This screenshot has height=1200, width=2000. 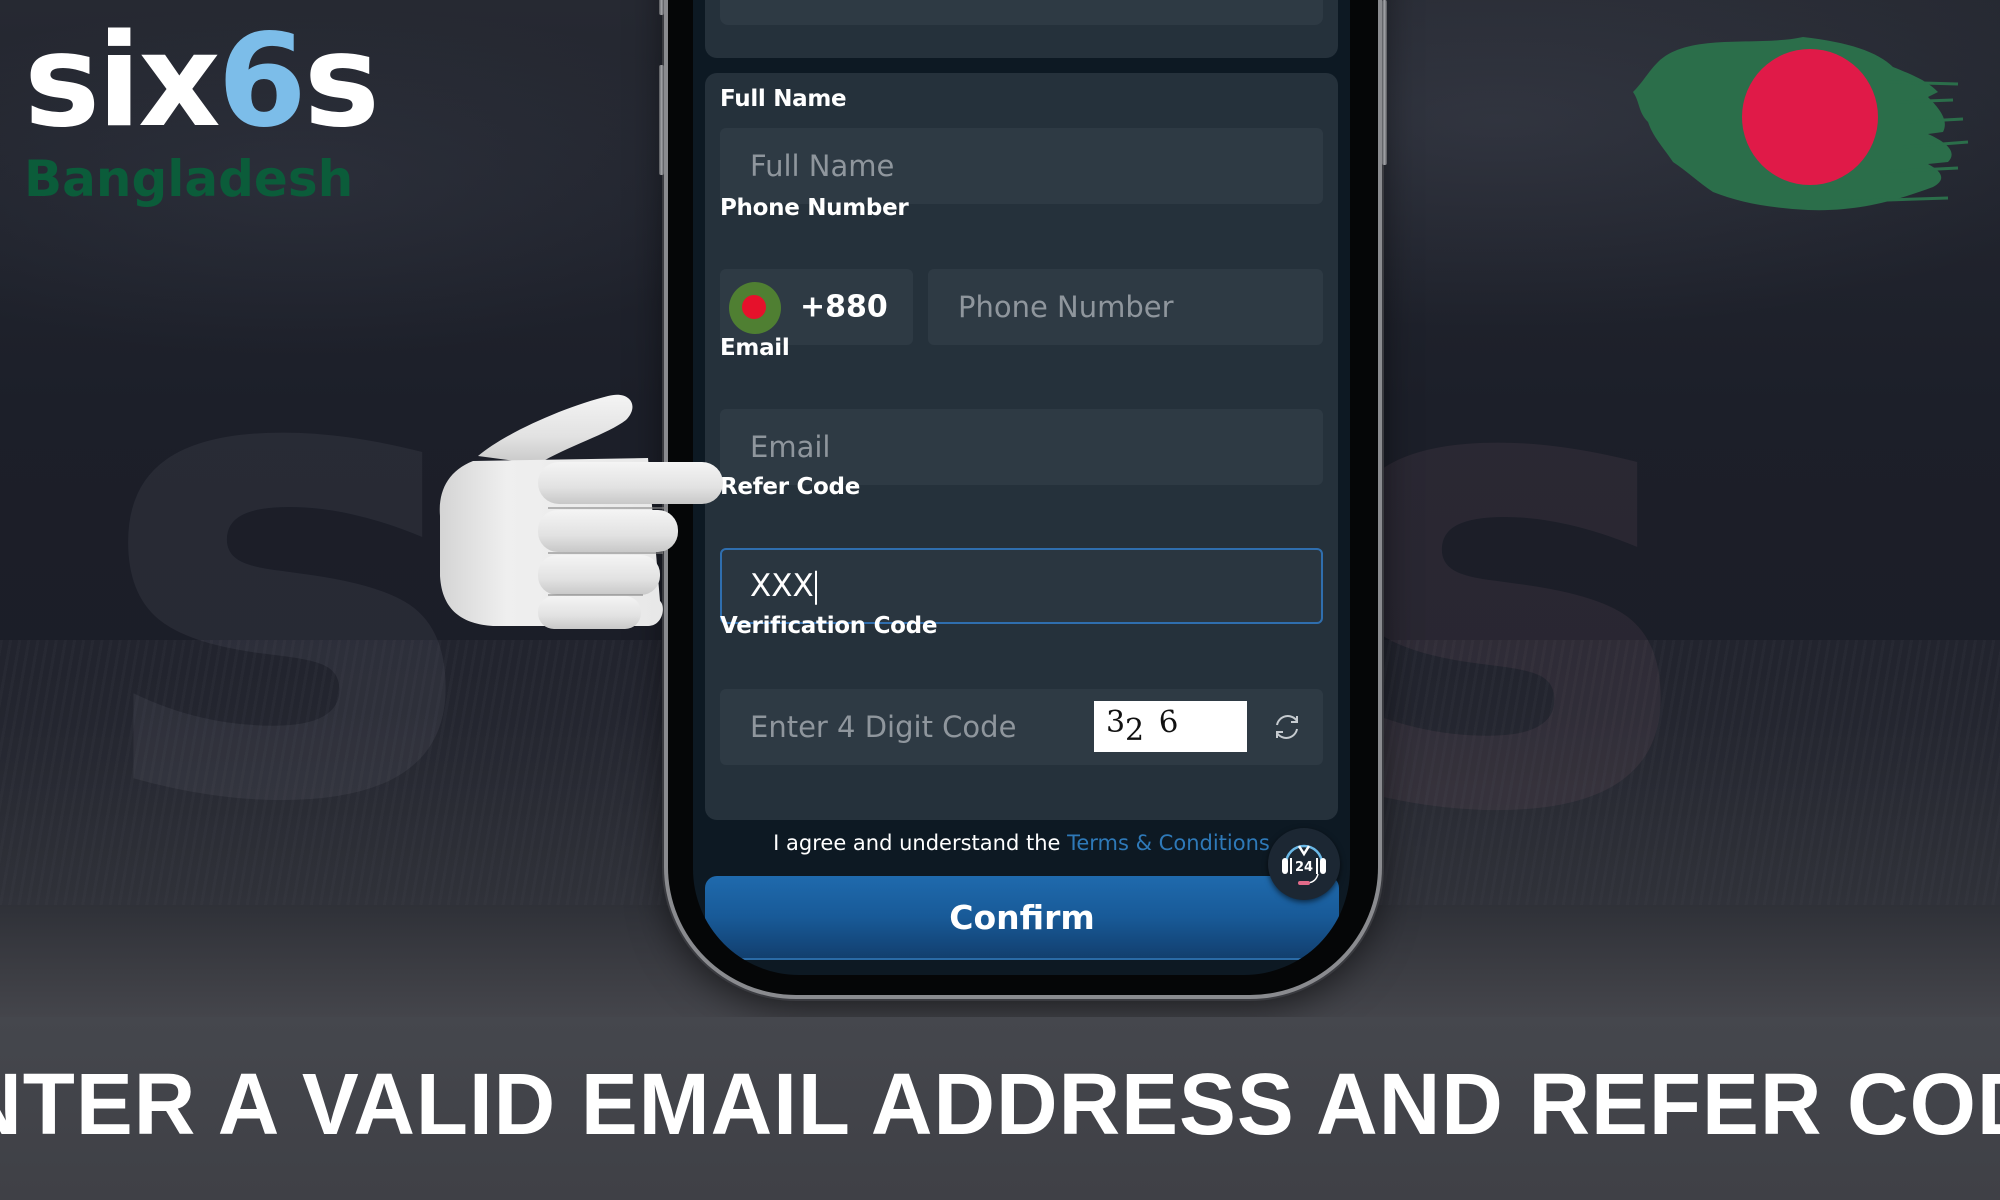 What do you see at coordinates (262, 81) in the screenshot?
I see `logo-accent: 6` at bounding box center [262, 81].